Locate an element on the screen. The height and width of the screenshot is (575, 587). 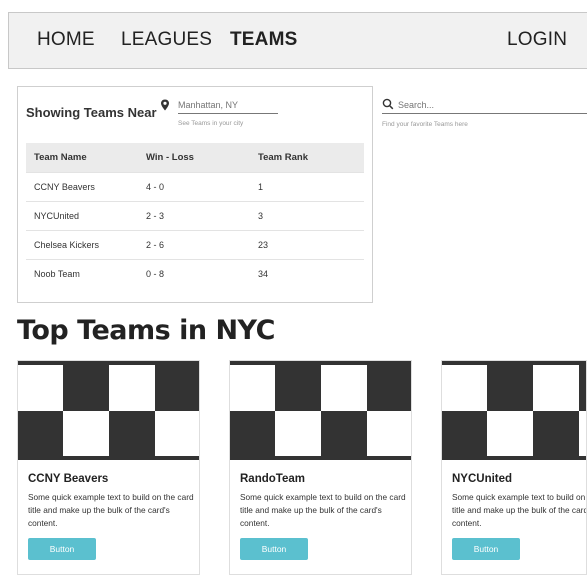
table-row: Noob Team 0 - 8 34 is located at coordinates (195, 273).